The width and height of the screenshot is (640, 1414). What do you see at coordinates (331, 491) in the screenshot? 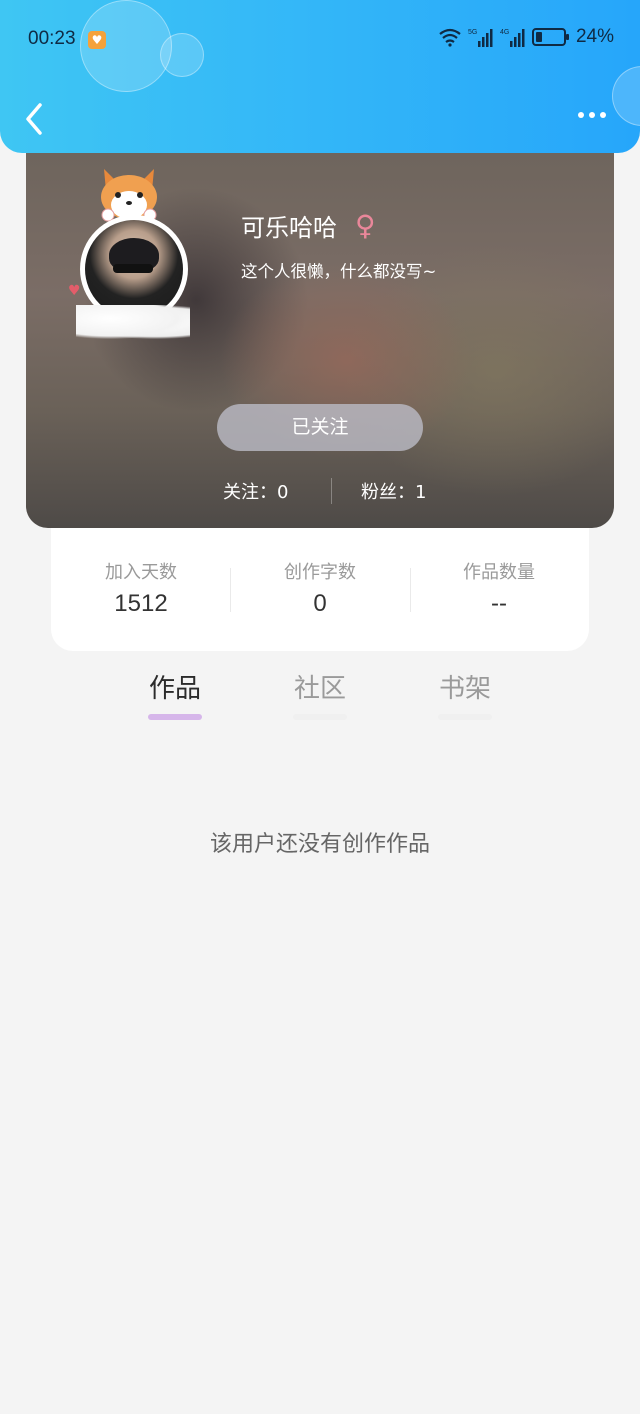
I see `divider` at bounding box center [331, 491].